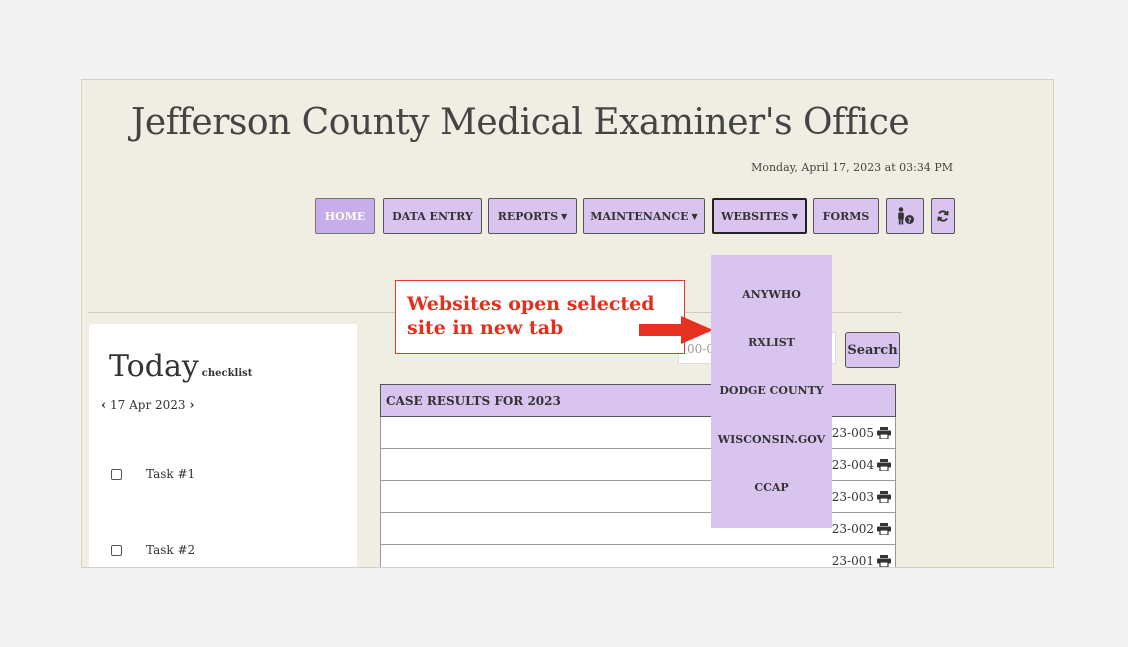 This screenshot has width=1128, height=647. I want to click on nav-reports-button: REPORTS ▼, so click(532, 216).